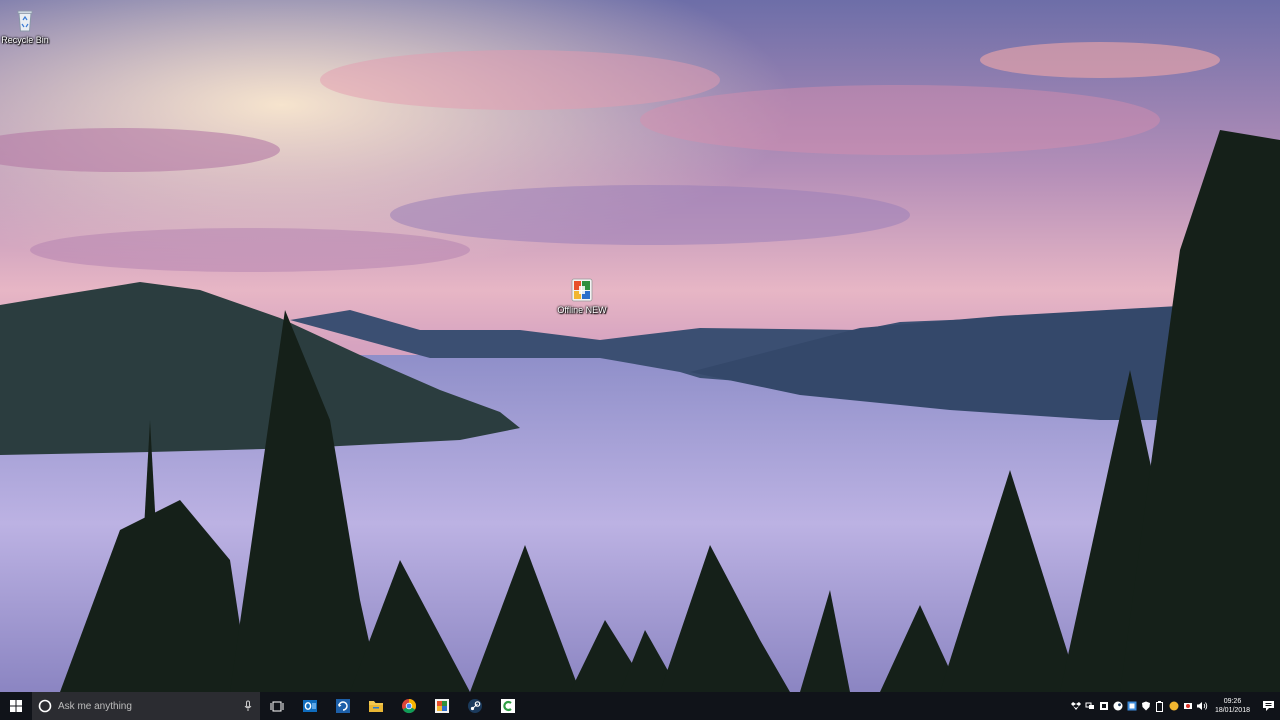  I want to click on notification-icon, so click(1268, 706).